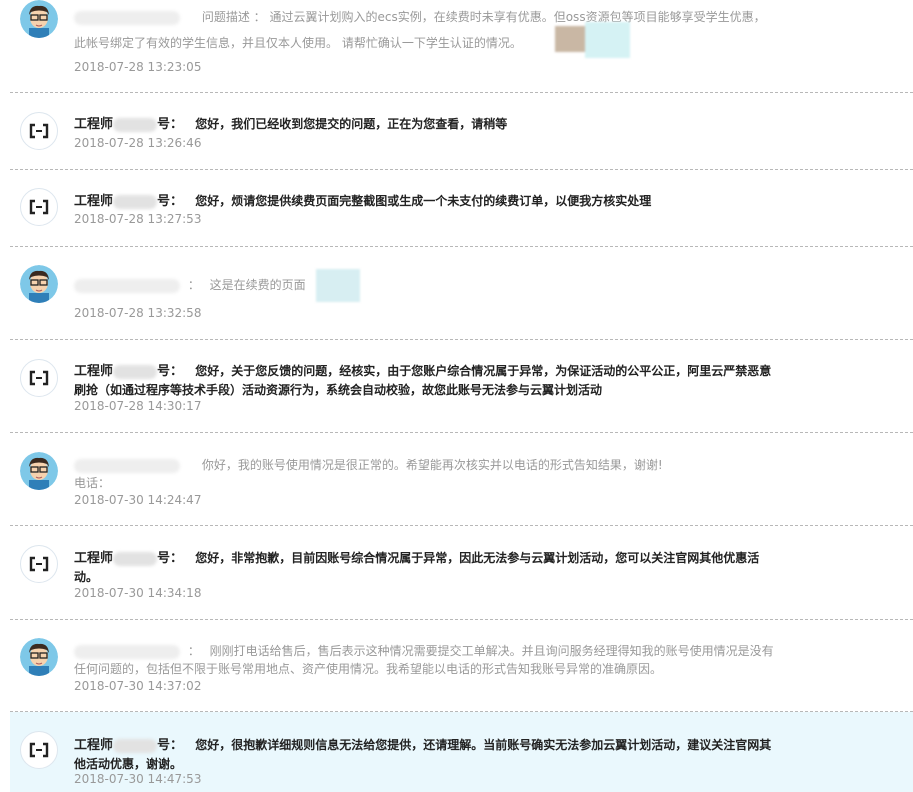  I want to click on message-time: 2018-07-28 13:23:05, so click(138, 67).